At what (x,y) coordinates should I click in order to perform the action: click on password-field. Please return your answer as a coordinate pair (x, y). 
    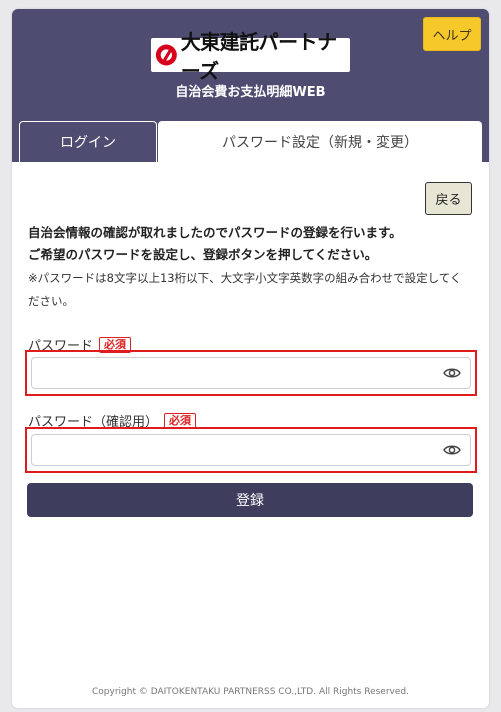
    Looking at the image, I should click on (251, 373).